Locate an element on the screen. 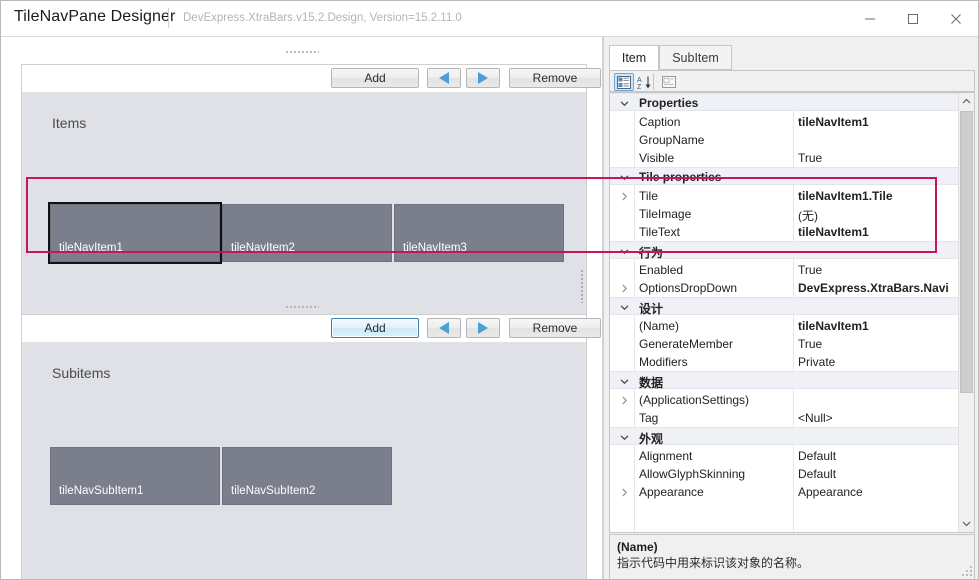 The height and width of the screenshot is (580, 979). description-text: 指示代码中用来标识该对象的名称。 is located at coordinates (713, 563).